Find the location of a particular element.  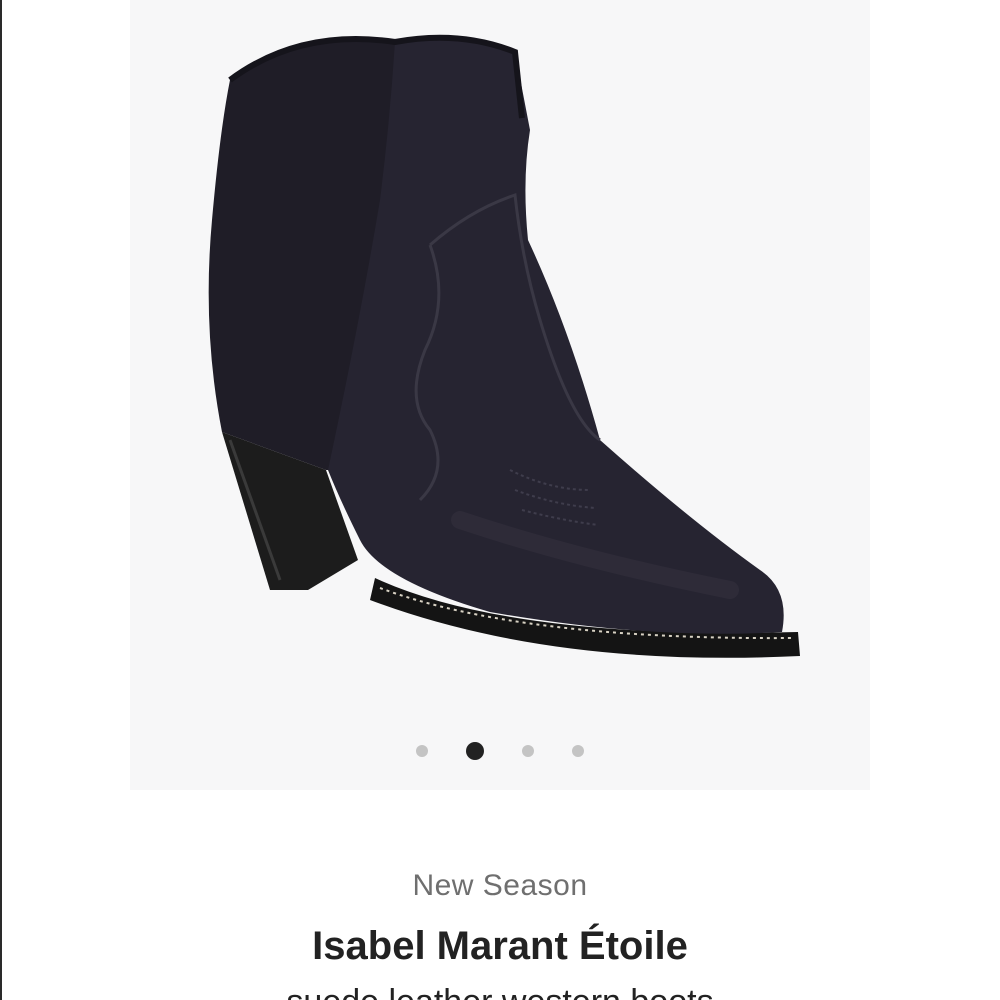

product-description: suede leather western boots is located at coordinates (500, 991).